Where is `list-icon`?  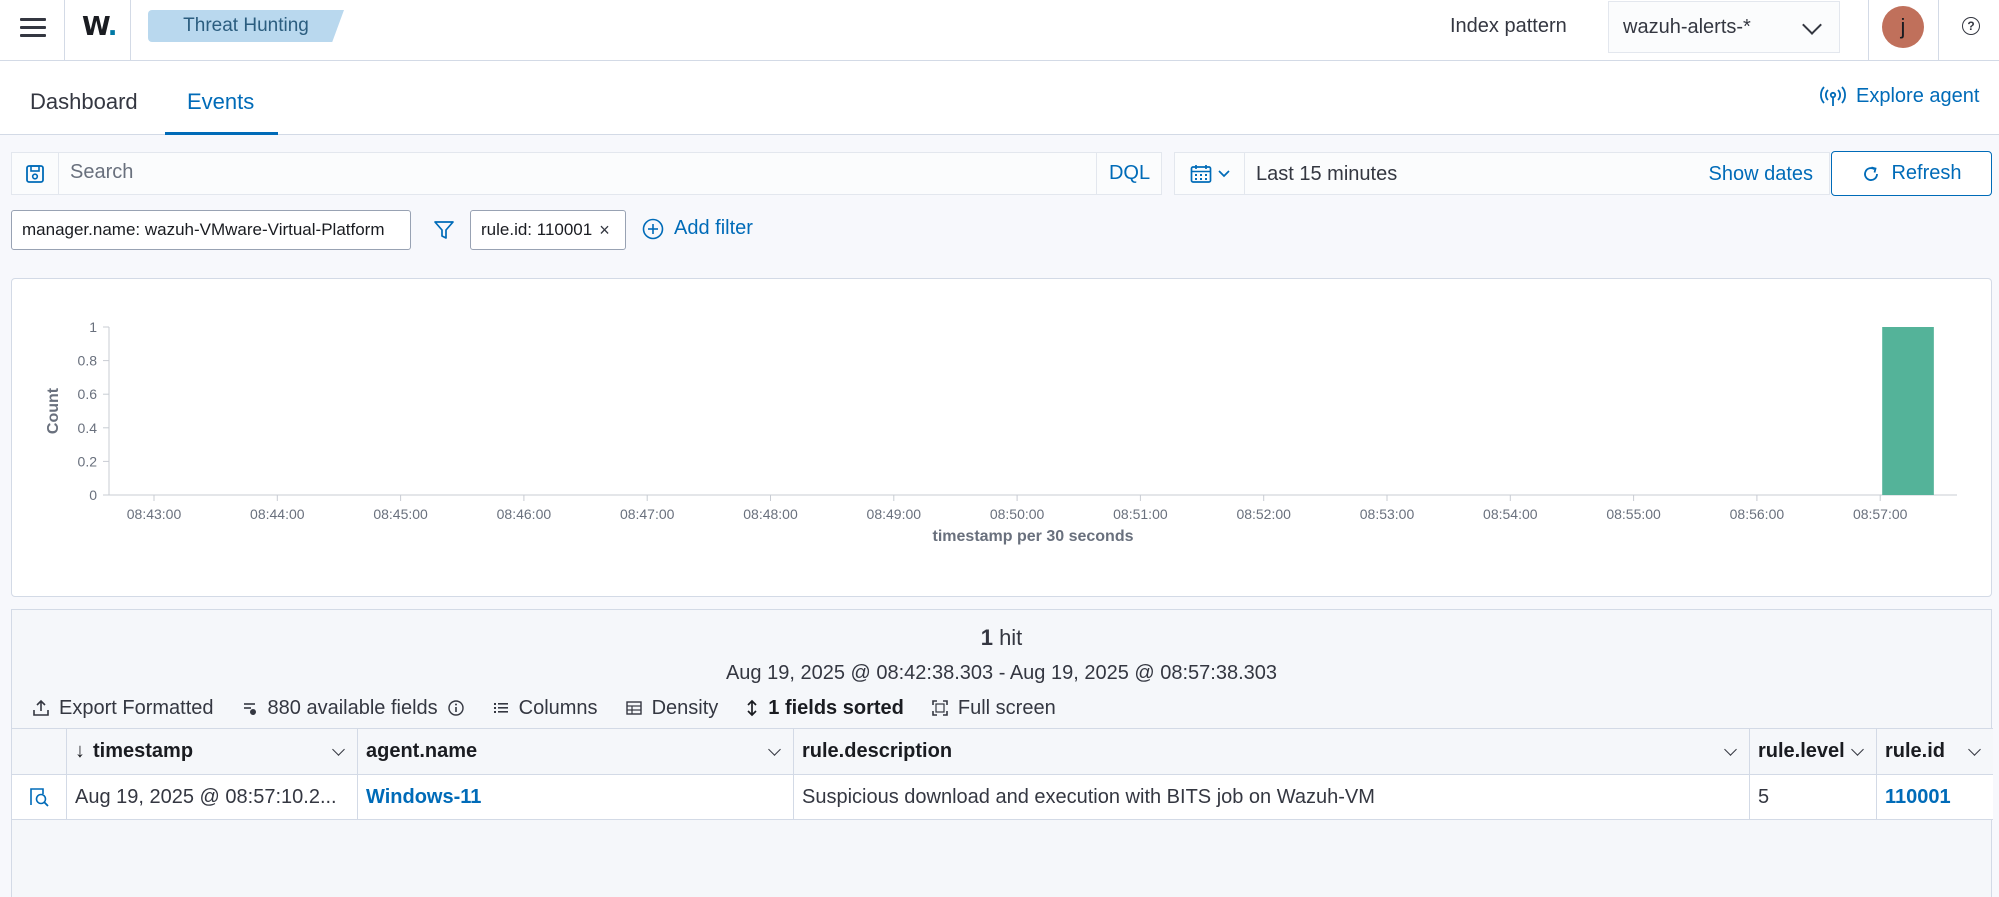 list-icon is located at coordinates (500, 708).